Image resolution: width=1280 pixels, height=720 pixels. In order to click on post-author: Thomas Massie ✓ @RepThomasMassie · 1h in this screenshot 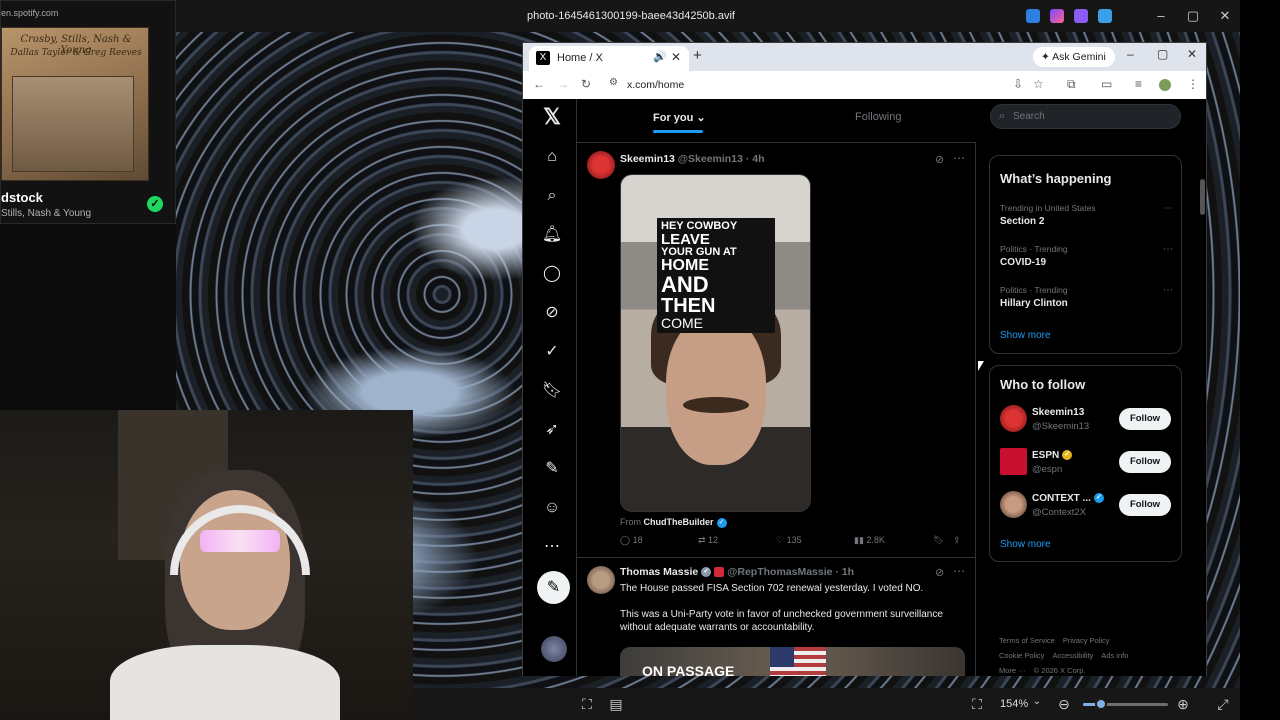, I will do `click(737, 572)`.